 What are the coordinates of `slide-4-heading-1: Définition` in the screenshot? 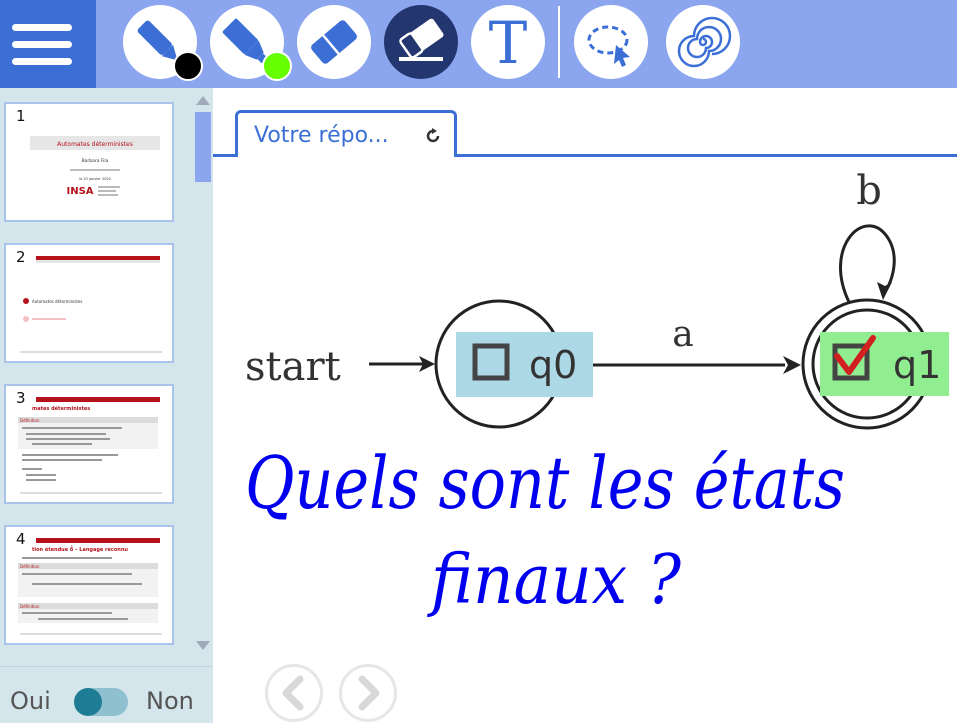 It's located at (30, 566).